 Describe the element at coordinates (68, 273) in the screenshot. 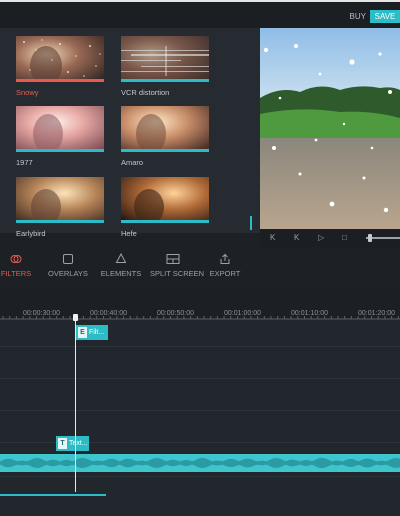

I see `tab-label: OVERLAYS` at that location.